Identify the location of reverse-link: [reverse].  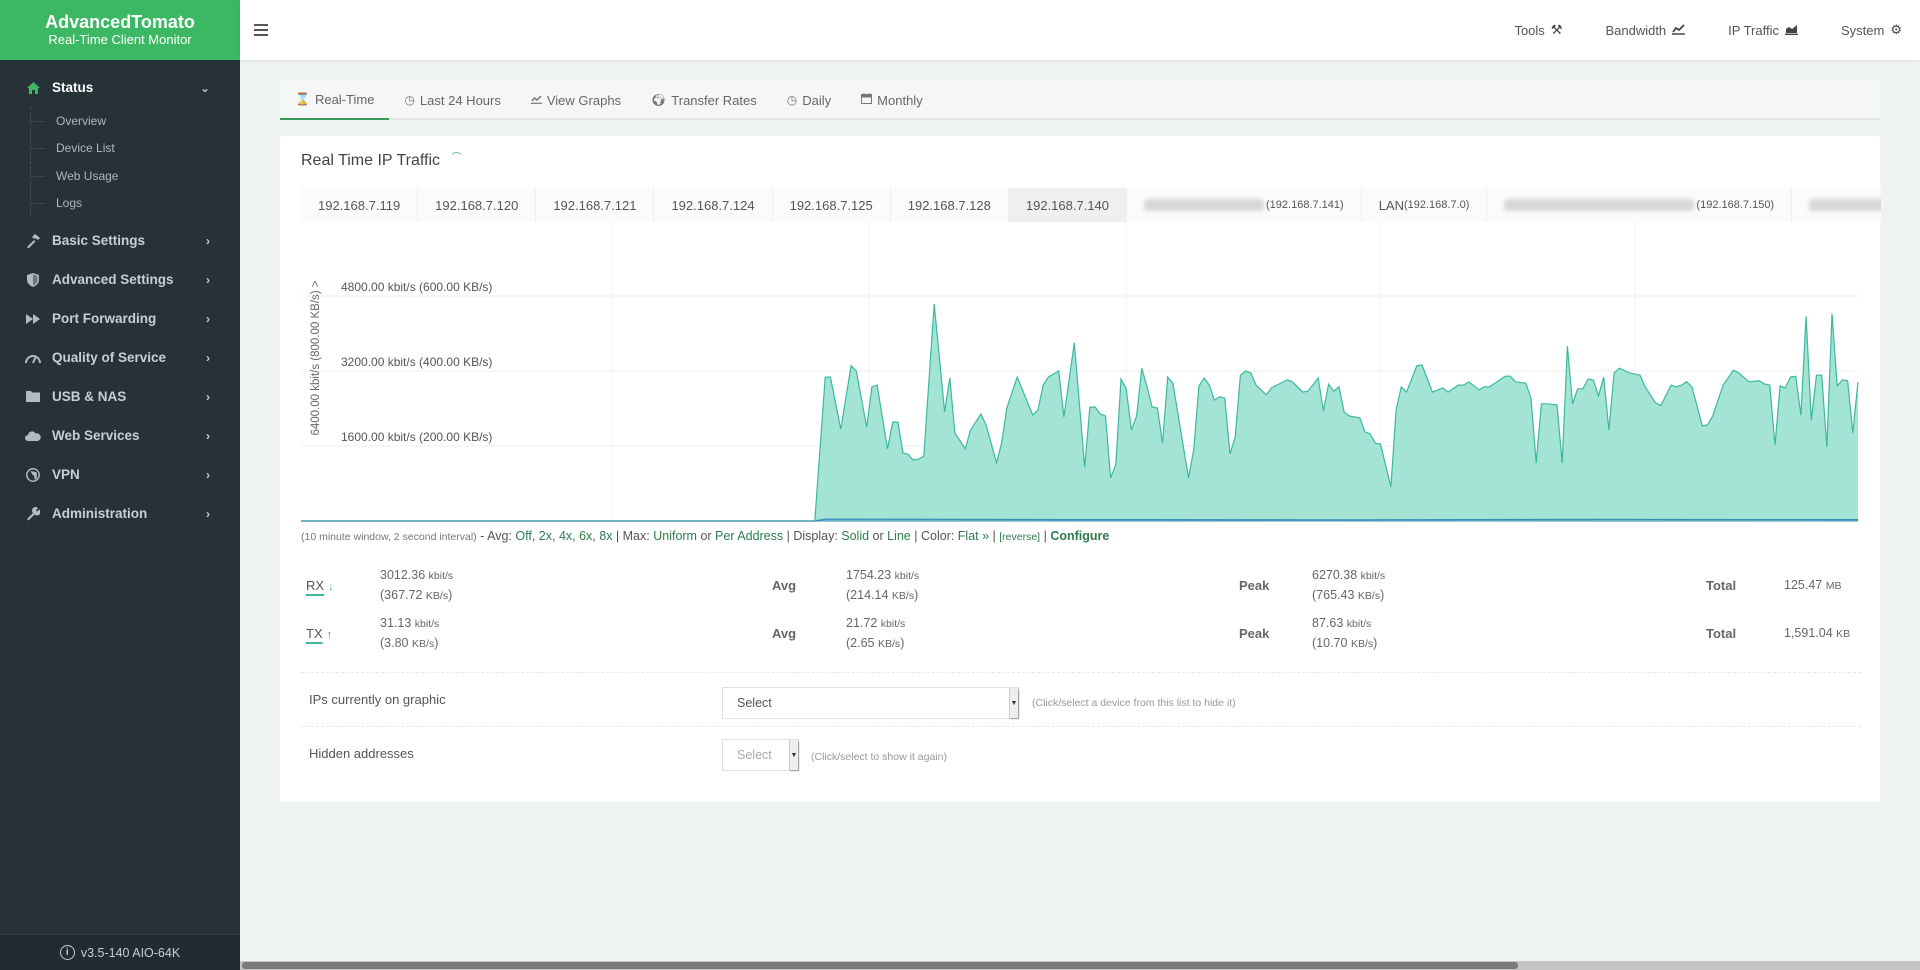
(1019, 537).